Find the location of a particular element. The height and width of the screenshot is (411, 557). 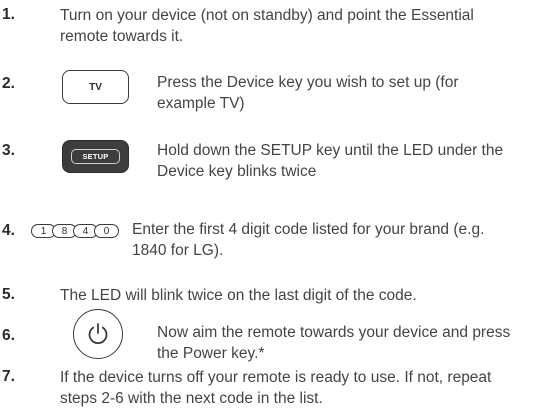

step-number: 4. is located at coordinates (8, 230).